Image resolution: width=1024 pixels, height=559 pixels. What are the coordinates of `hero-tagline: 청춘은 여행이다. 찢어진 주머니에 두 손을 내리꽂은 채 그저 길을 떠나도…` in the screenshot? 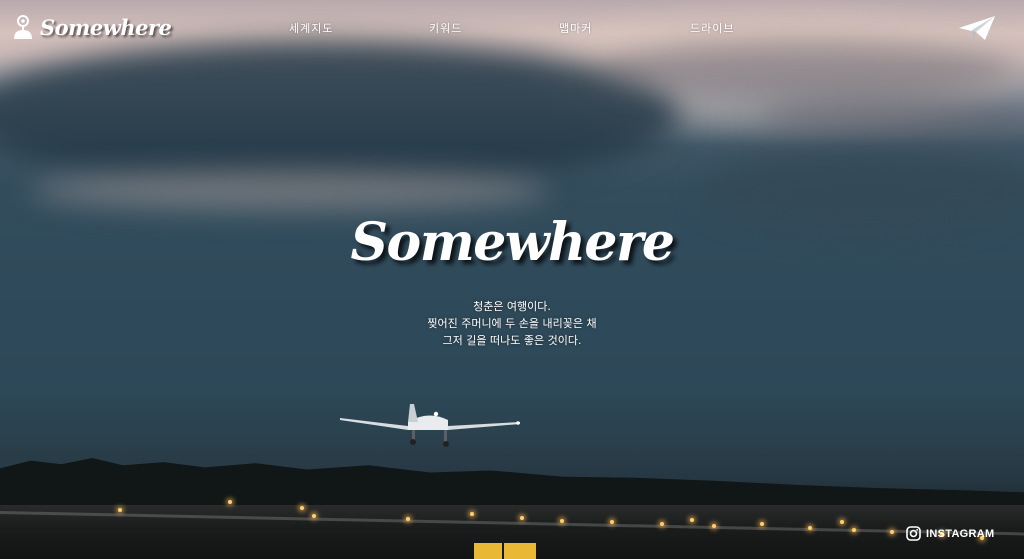 It's located at (512, 323).